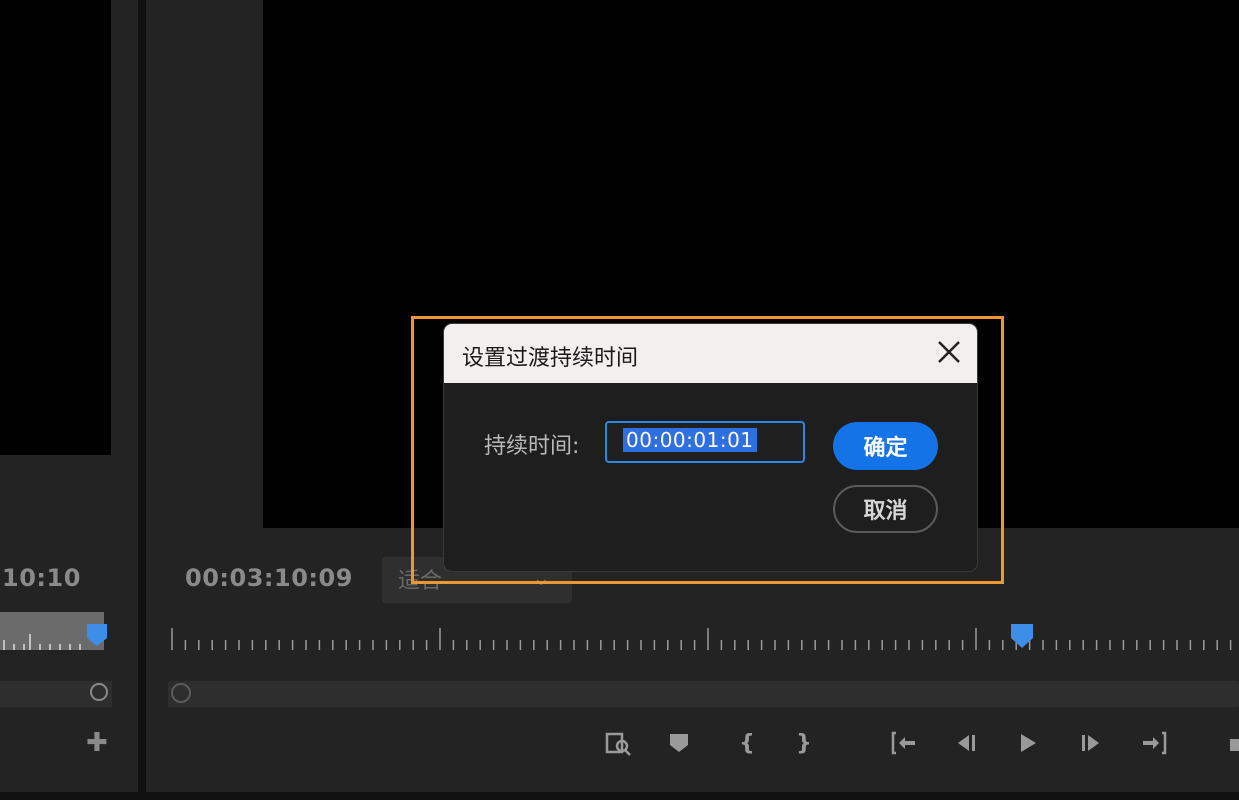  Describe the element at coordinates (97, 743) in the screenshot. I see `add-button-icon: ✚` at that location.